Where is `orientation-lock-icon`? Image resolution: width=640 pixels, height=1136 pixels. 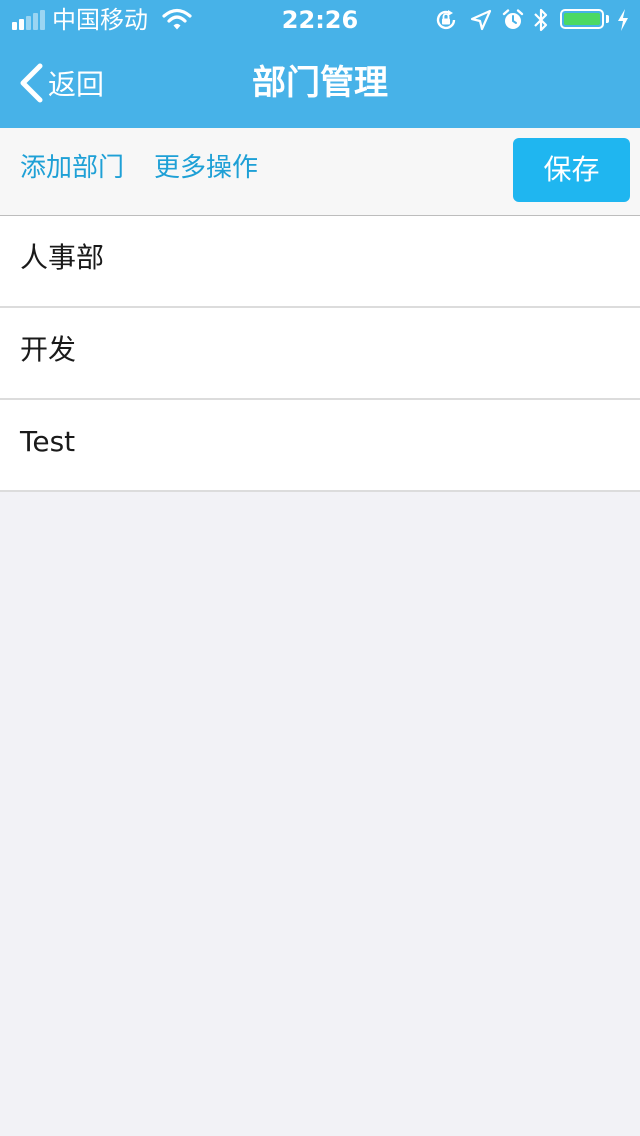
orientation-lock-icon is located at coordinates (446, 22).